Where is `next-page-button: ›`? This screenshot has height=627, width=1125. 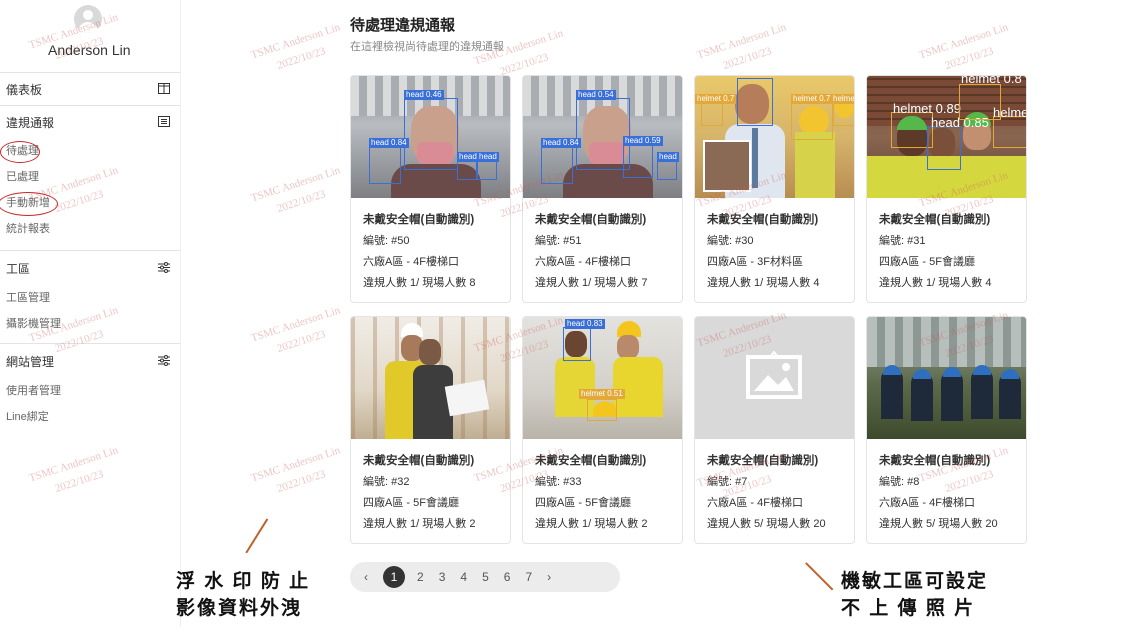 next-page-button: › is located at coordinates (549, 577).